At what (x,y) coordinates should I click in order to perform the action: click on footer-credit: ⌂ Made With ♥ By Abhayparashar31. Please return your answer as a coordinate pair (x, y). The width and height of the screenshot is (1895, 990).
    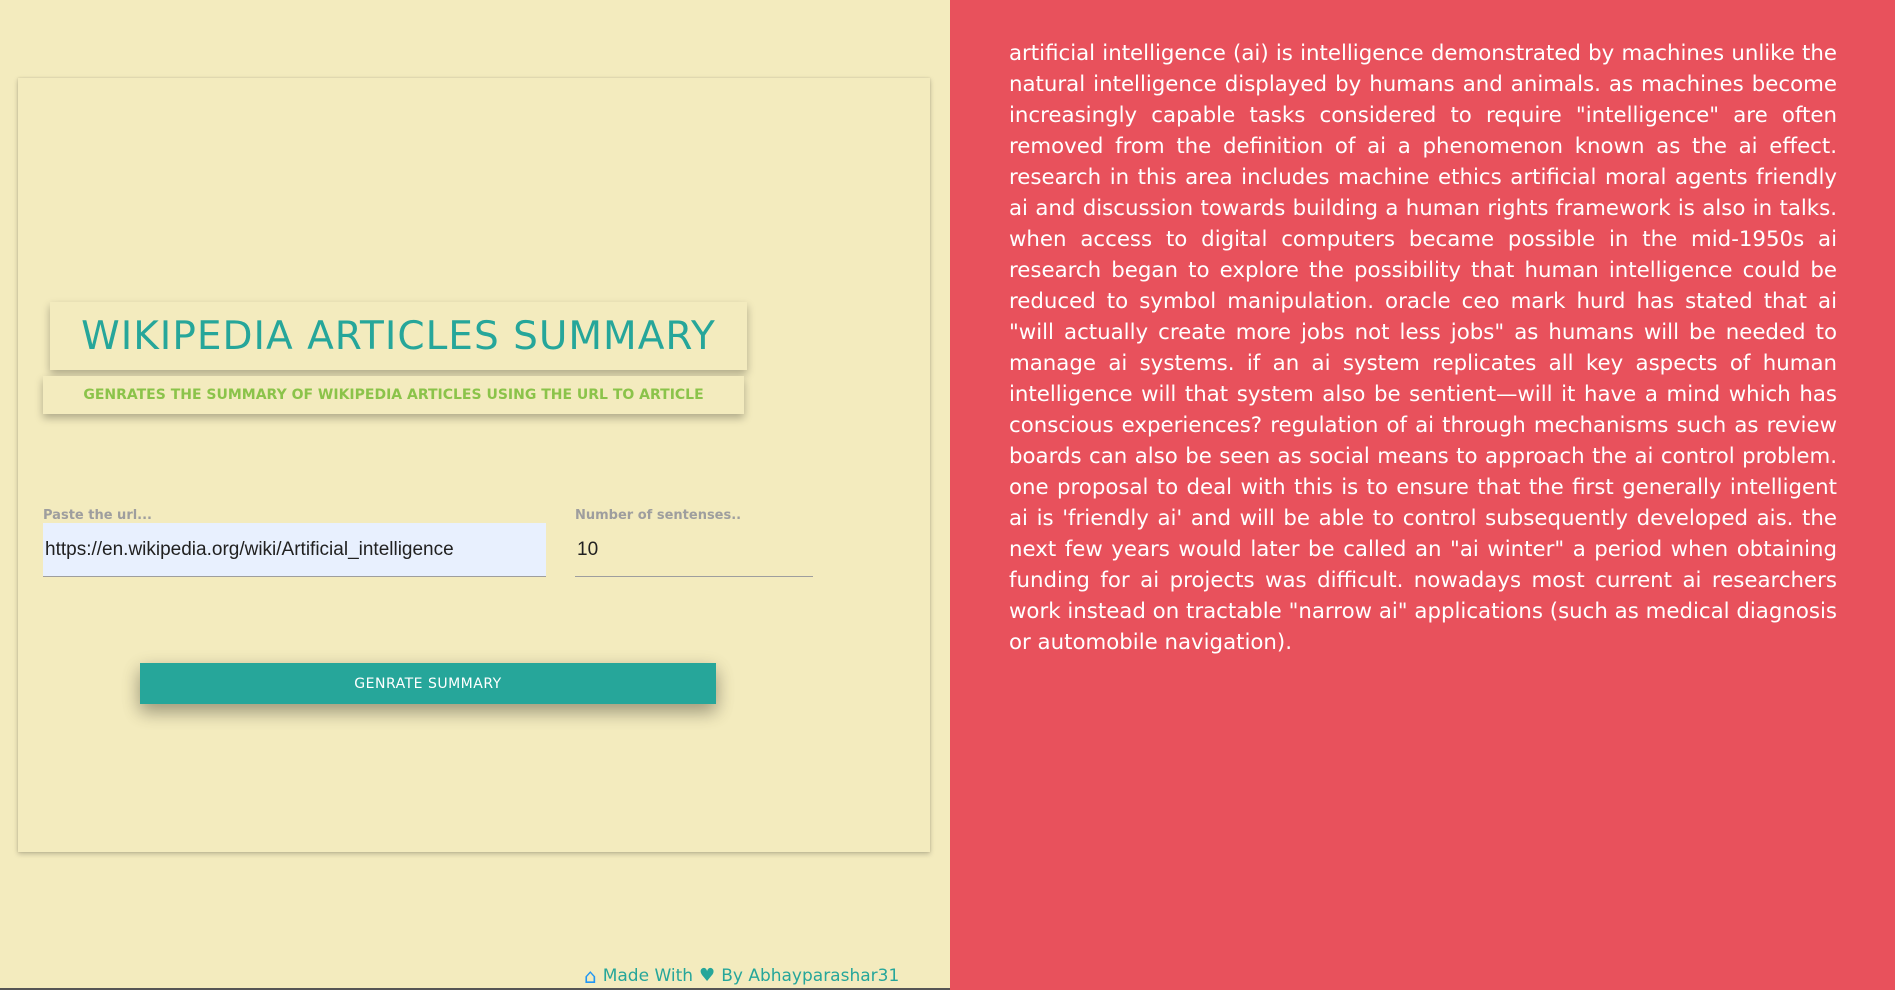
    Looking at the image, I should click on (741, 976).